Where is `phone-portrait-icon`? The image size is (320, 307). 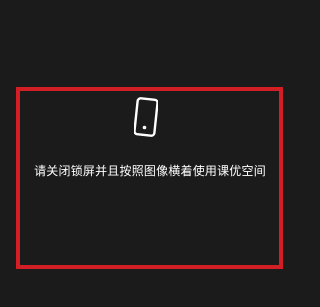
phone-portrait-icon is located at coordinates (146, 117).